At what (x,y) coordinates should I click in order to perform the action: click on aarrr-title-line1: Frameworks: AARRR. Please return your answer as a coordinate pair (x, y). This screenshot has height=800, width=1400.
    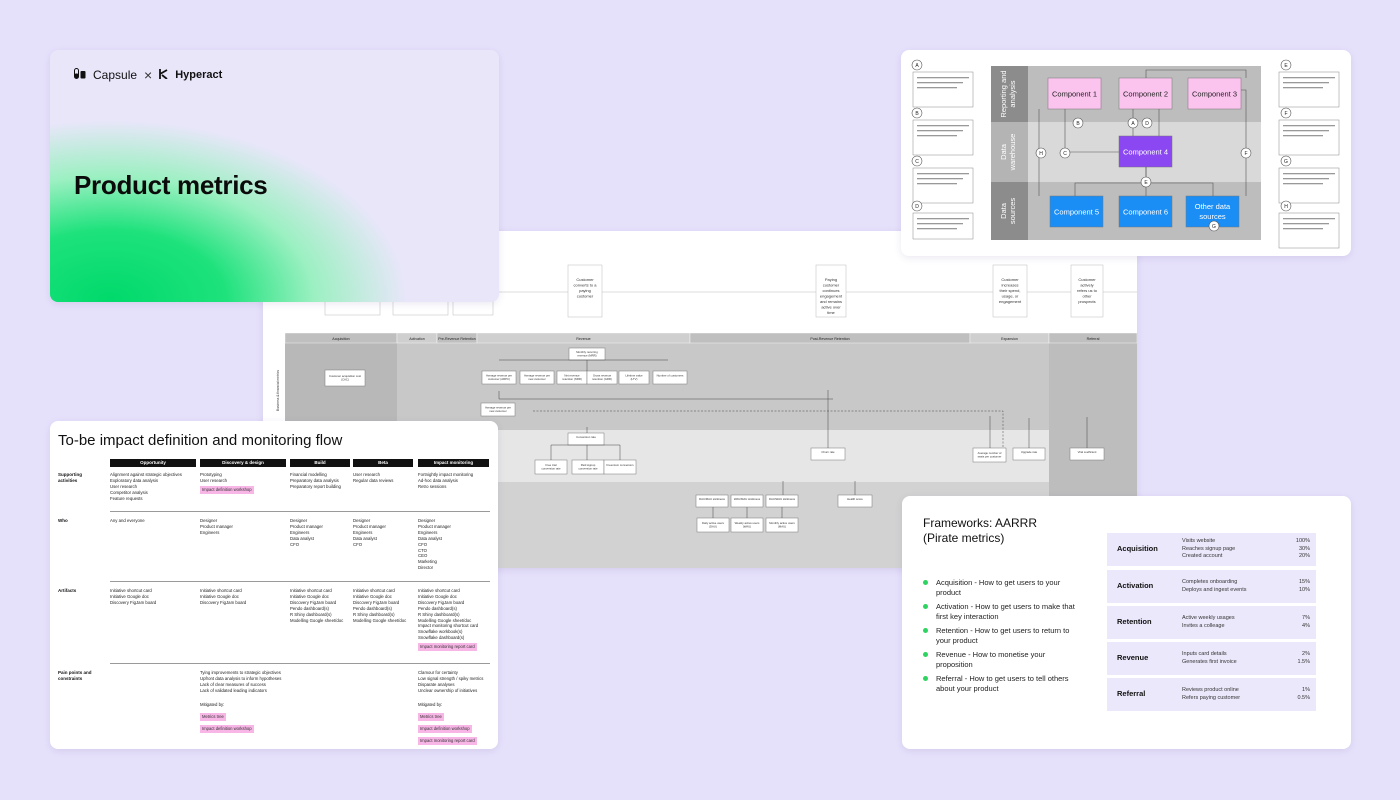
    Looking at the image, I should click on (980, 523).